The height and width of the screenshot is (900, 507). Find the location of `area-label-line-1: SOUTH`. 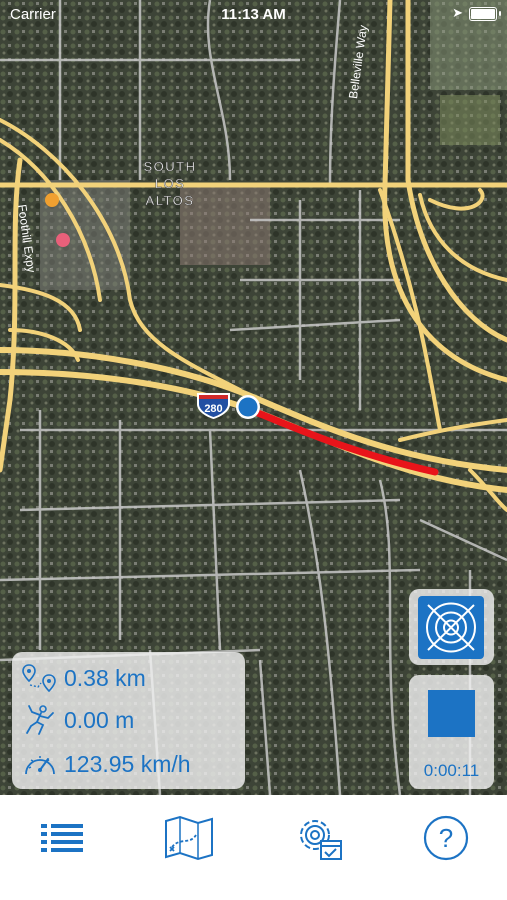

area-label-line-1: SOUTH is located at coordinates (170, 166).